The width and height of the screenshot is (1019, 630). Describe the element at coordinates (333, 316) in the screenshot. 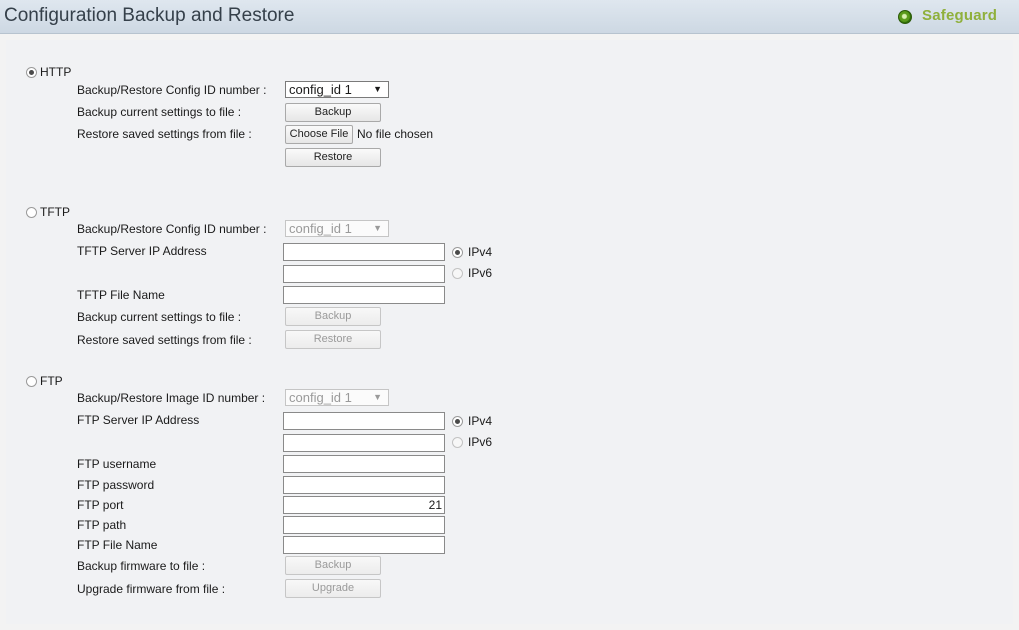

I see `tftp-backup-button: Backup` at that location.